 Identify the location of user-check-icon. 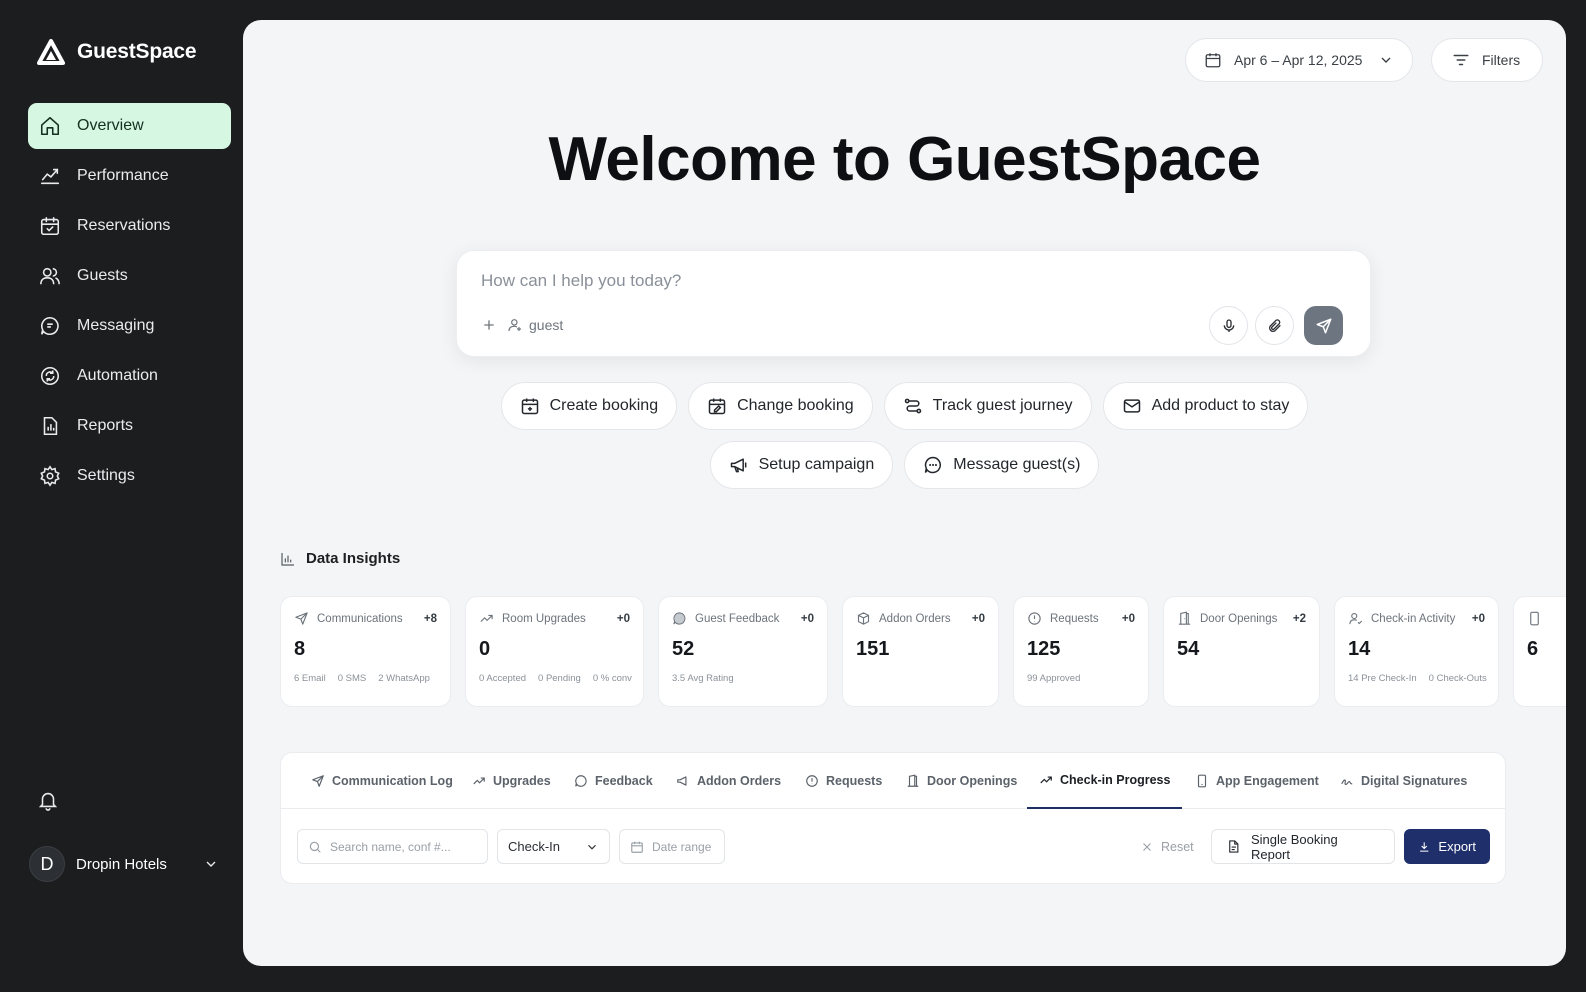
(1356, 618).